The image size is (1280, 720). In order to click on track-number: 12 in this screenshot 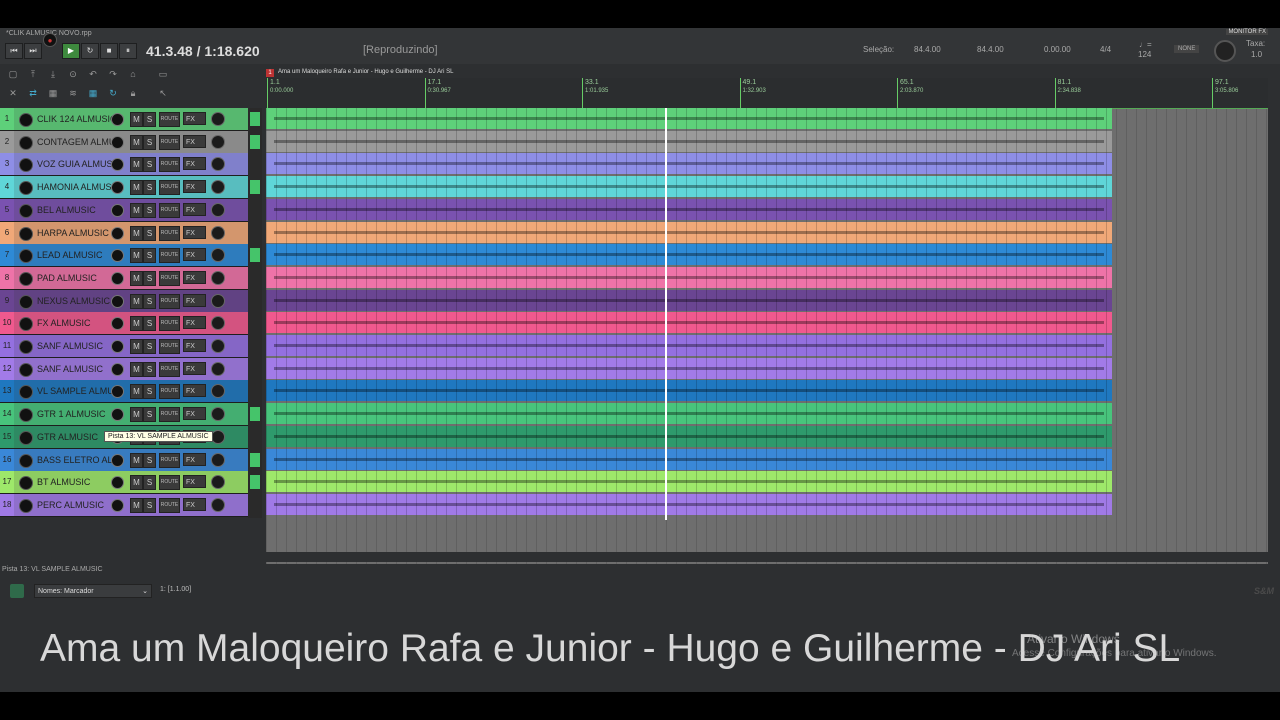, I will do `click(7, 368)`.